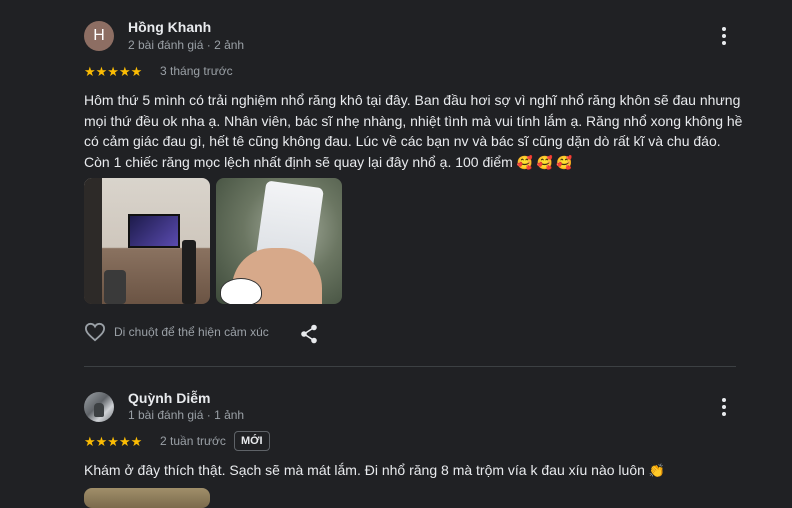 Image resolution: width=792 pixels, height=508 pixels. What do you see at coordinates (191, 332) in the screenshot?
I see `react-label: Di chuột để thể hiện cảm xúc` at bounding box center [191, 332].